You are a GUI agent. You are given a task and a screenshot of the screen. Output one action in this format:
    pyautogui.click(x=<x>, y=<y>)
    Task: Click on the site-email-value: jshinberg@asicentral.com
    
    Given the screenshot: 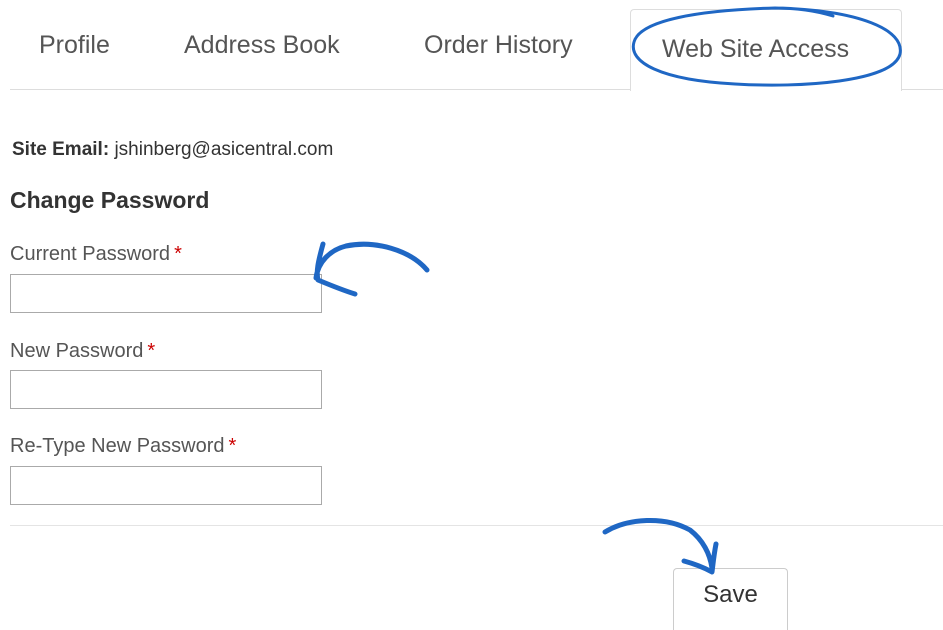 What is the action you would take?
    pyautogui.click(x=224, y=149)
    